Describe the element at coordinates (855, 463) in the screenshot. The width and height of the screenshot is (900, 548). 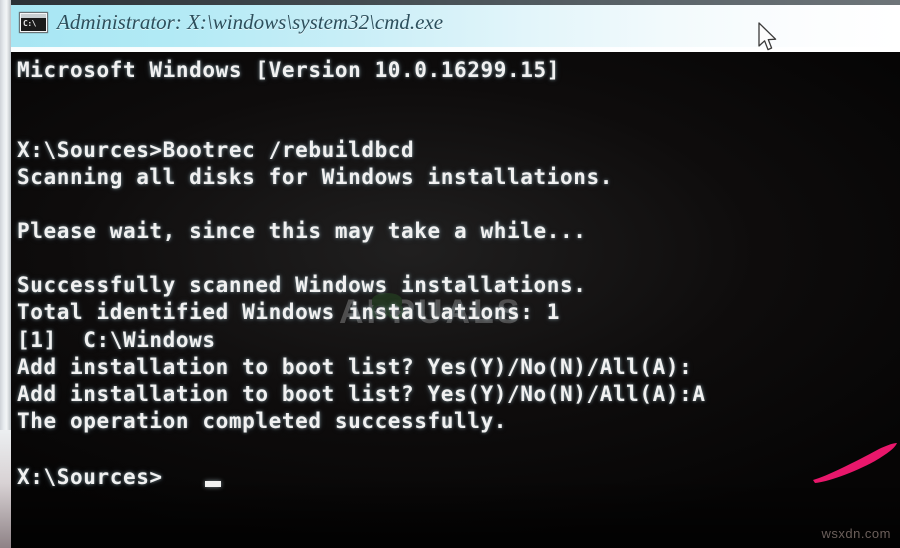
I see `pink-highlight-stroke` at that location.